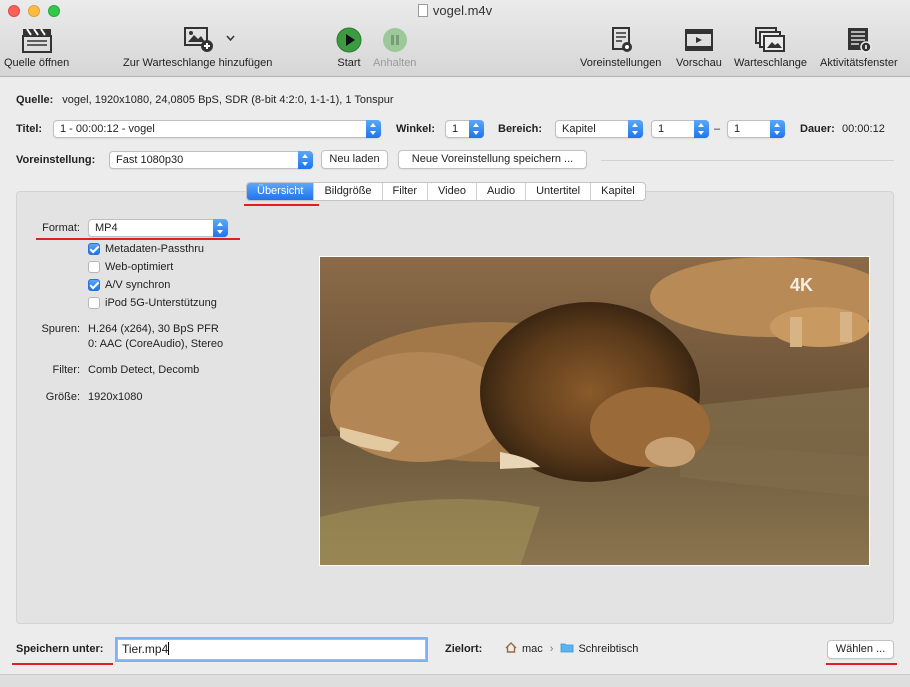 This screenshot has height=687, width=910. What do you see at coordinates (107, 129) in the screenshot?
I see `title-select-value: 1 - 00:00:12 - vogel` at bounding box center [107, 129].